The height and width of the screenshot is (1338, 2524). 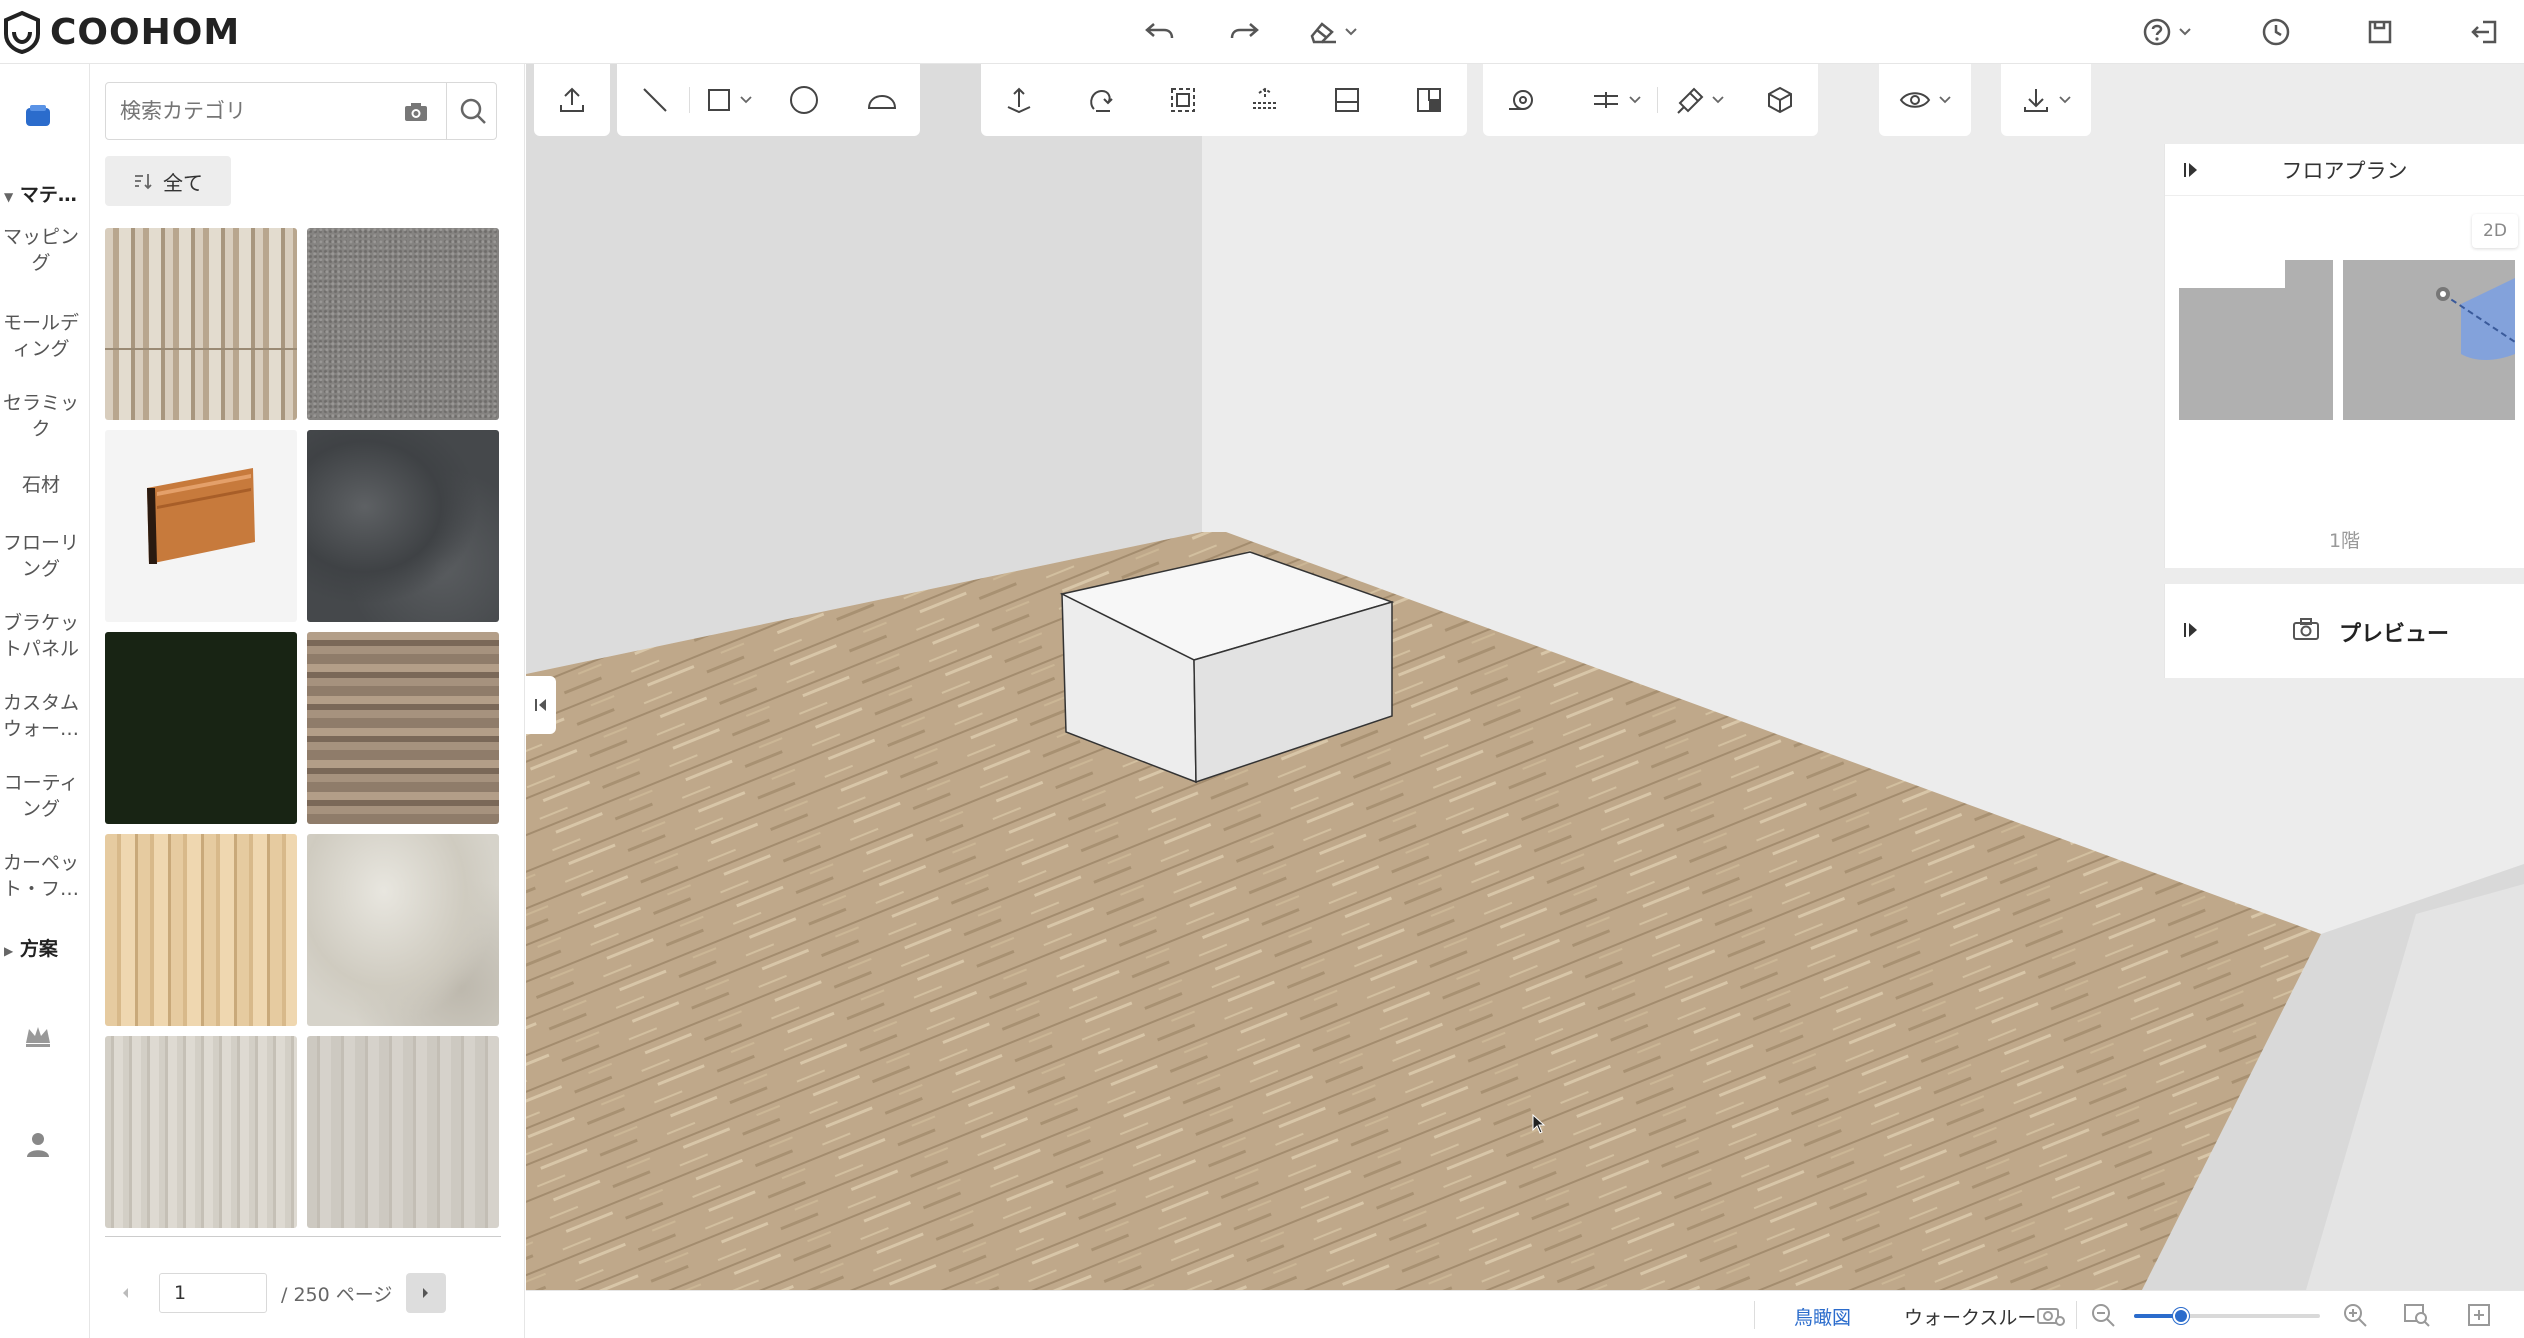 I want to click on toolbar-view-group, so click(x=1925, y=100).